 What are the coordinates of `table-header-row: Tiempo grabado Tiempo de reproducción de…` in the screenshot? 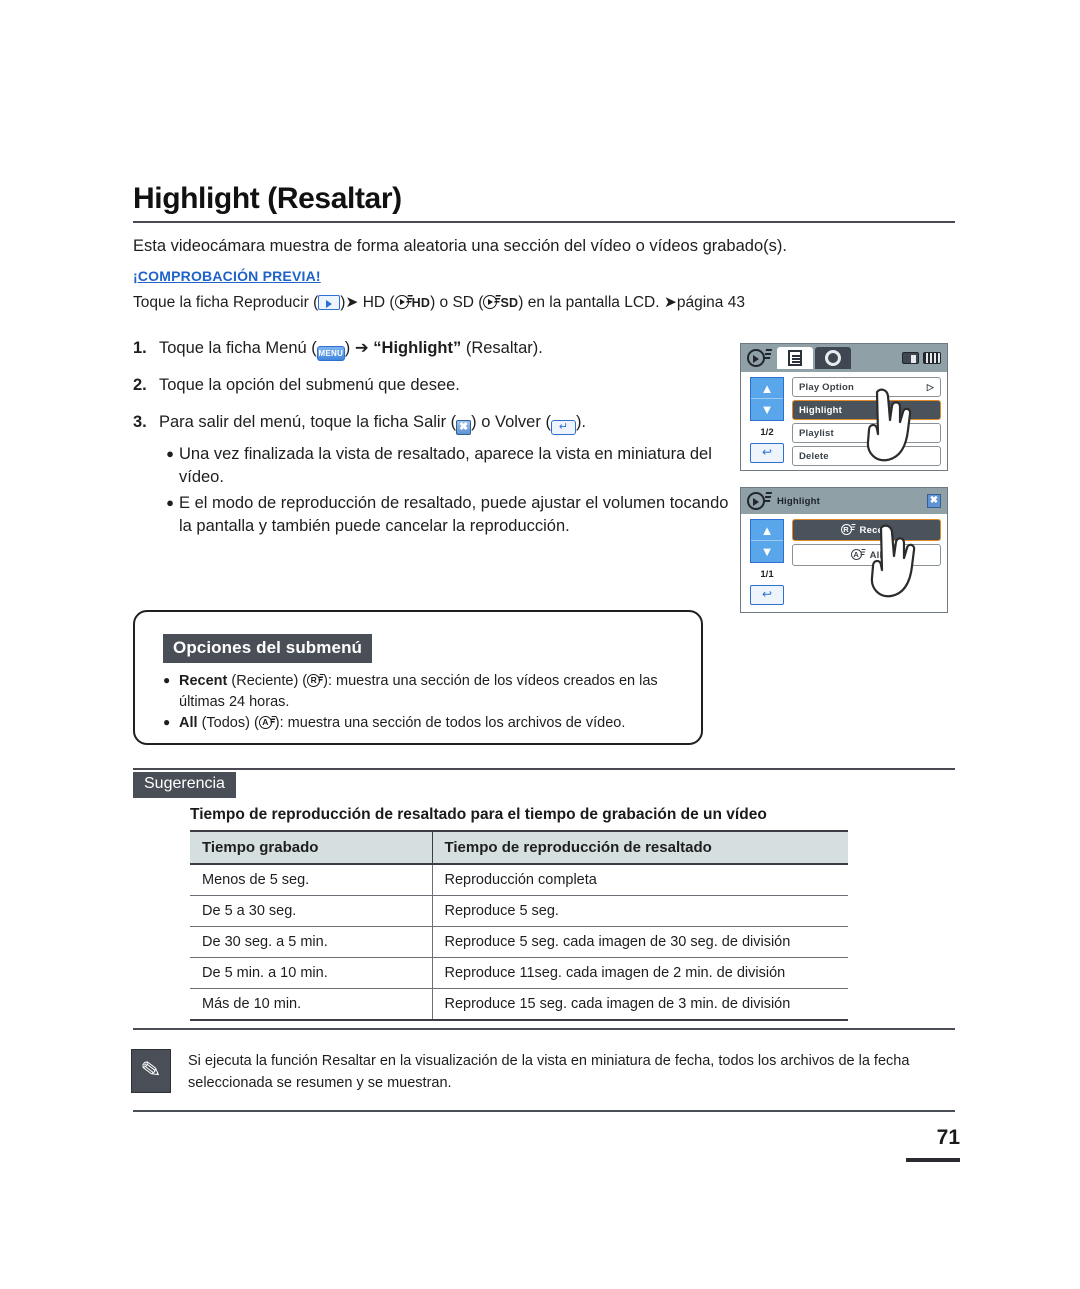 It's located at (519, 847).